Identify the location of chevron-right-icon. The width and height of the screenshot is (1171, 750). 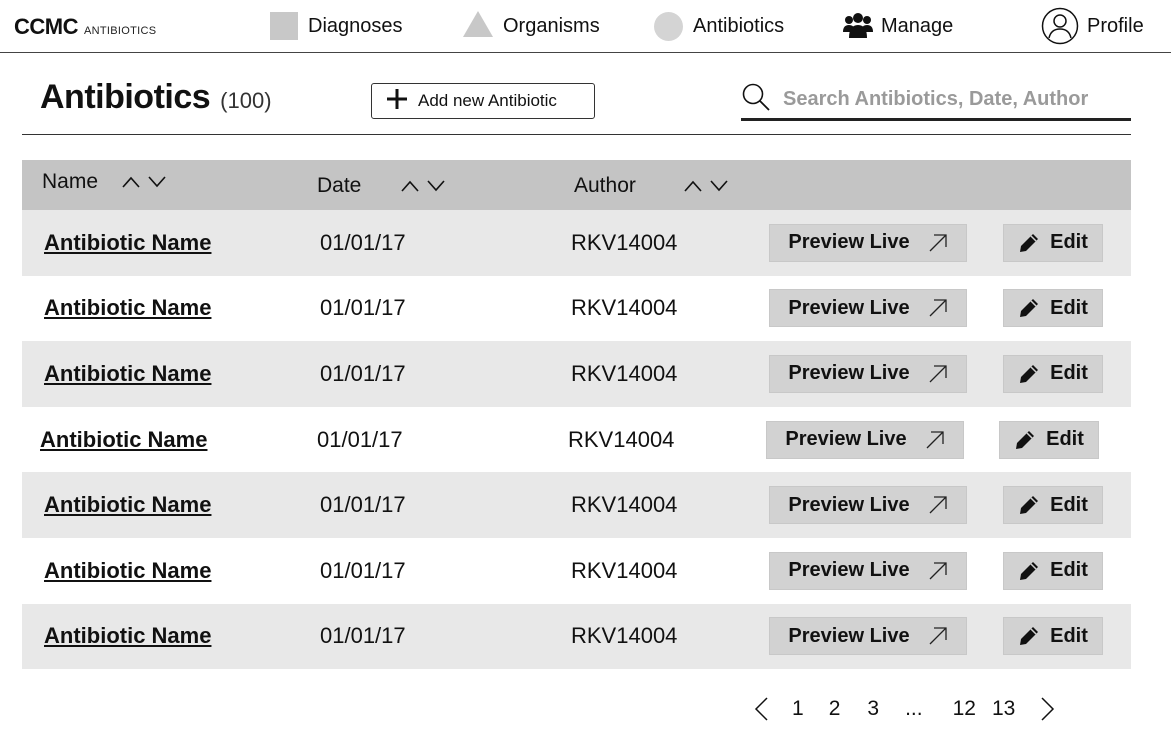
(1047, 709).